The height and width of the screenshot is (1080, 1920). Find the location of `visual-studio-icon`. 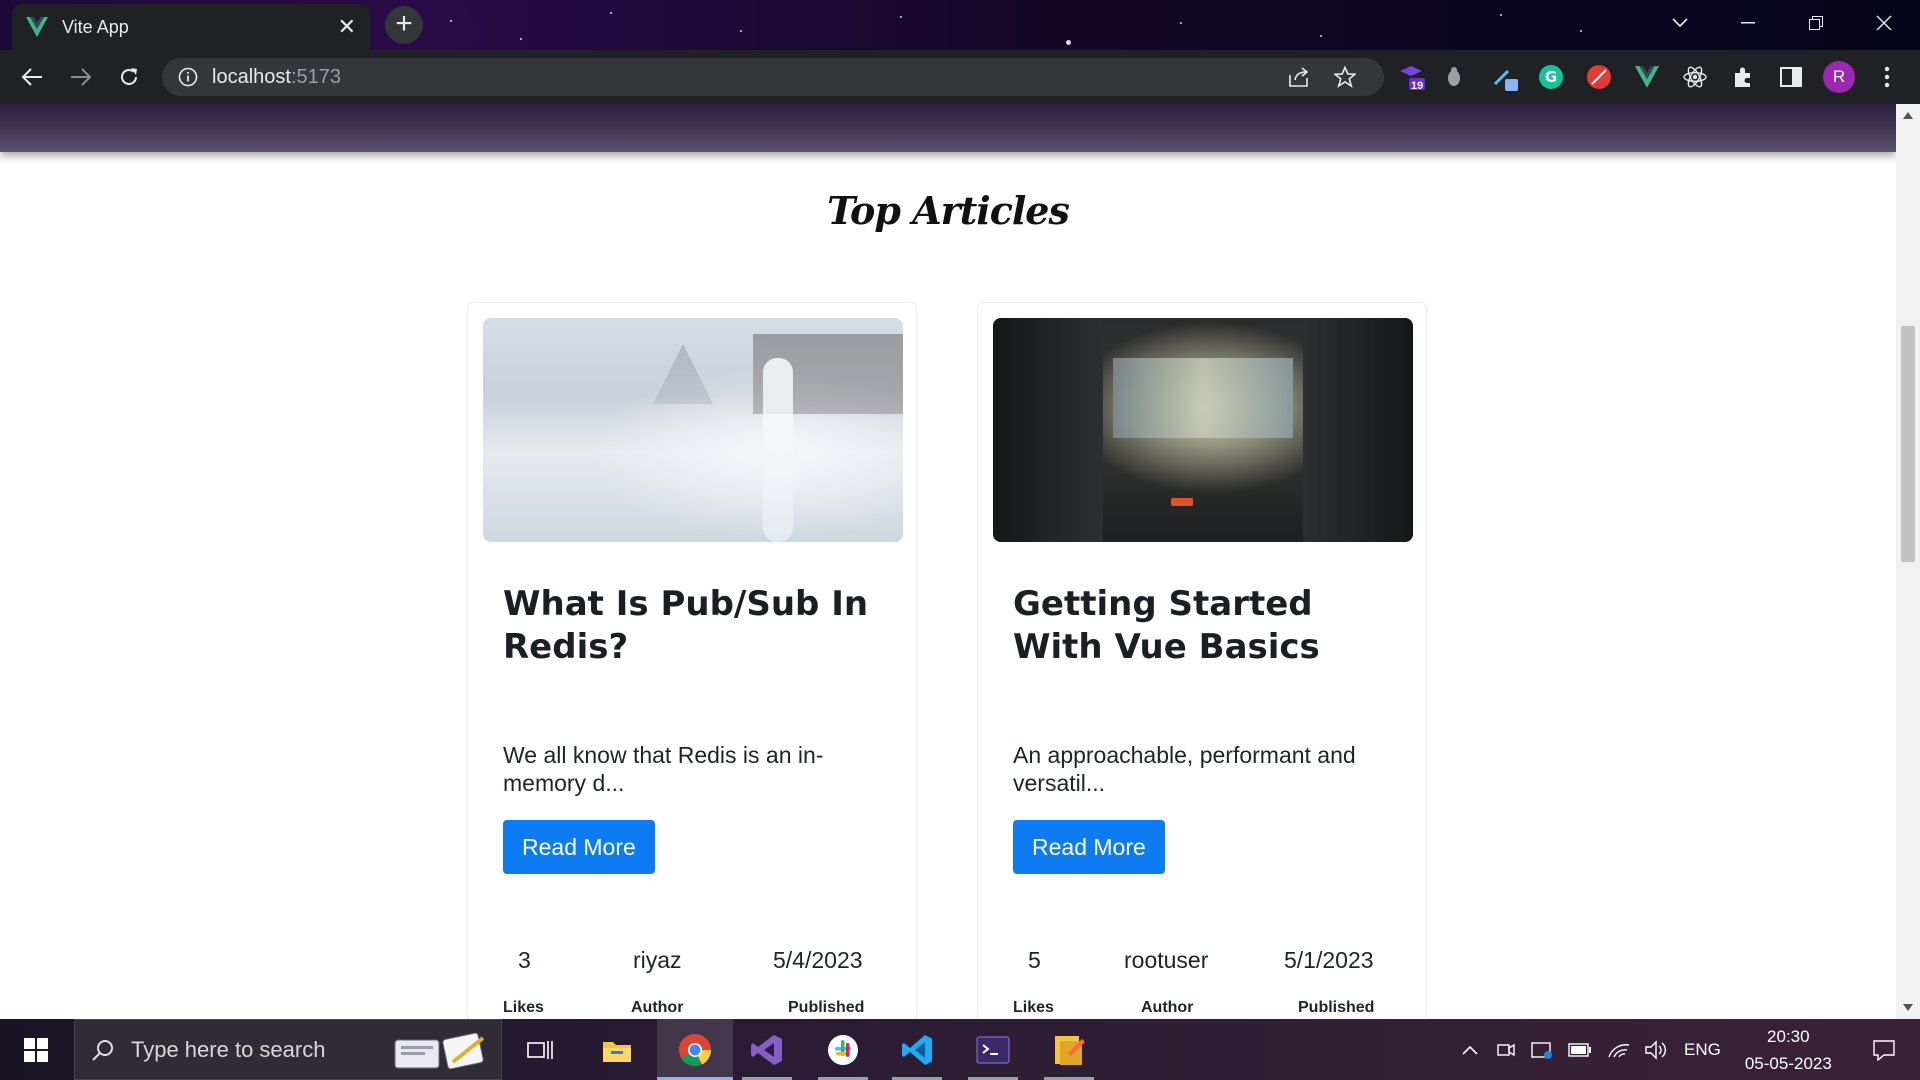

visual-studio-icon is located at coordinates (767, 1049).